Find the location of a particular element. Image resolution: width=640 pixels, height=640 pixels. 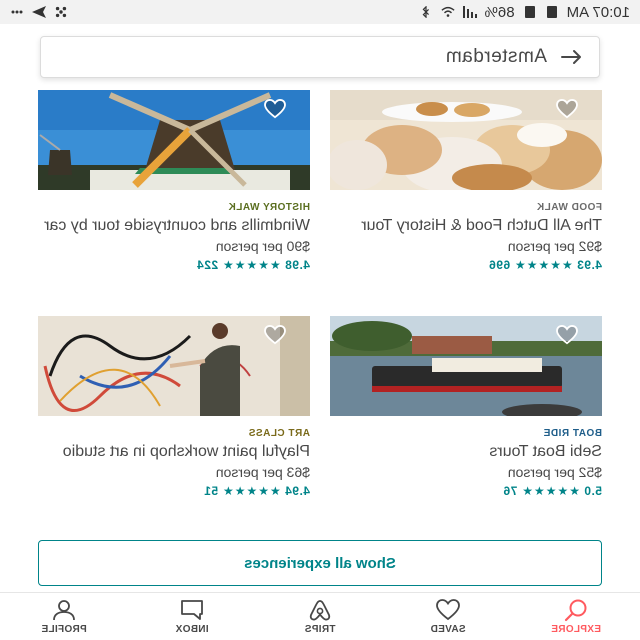

experience-price: $92 per person is located at coordinates (554, 246).